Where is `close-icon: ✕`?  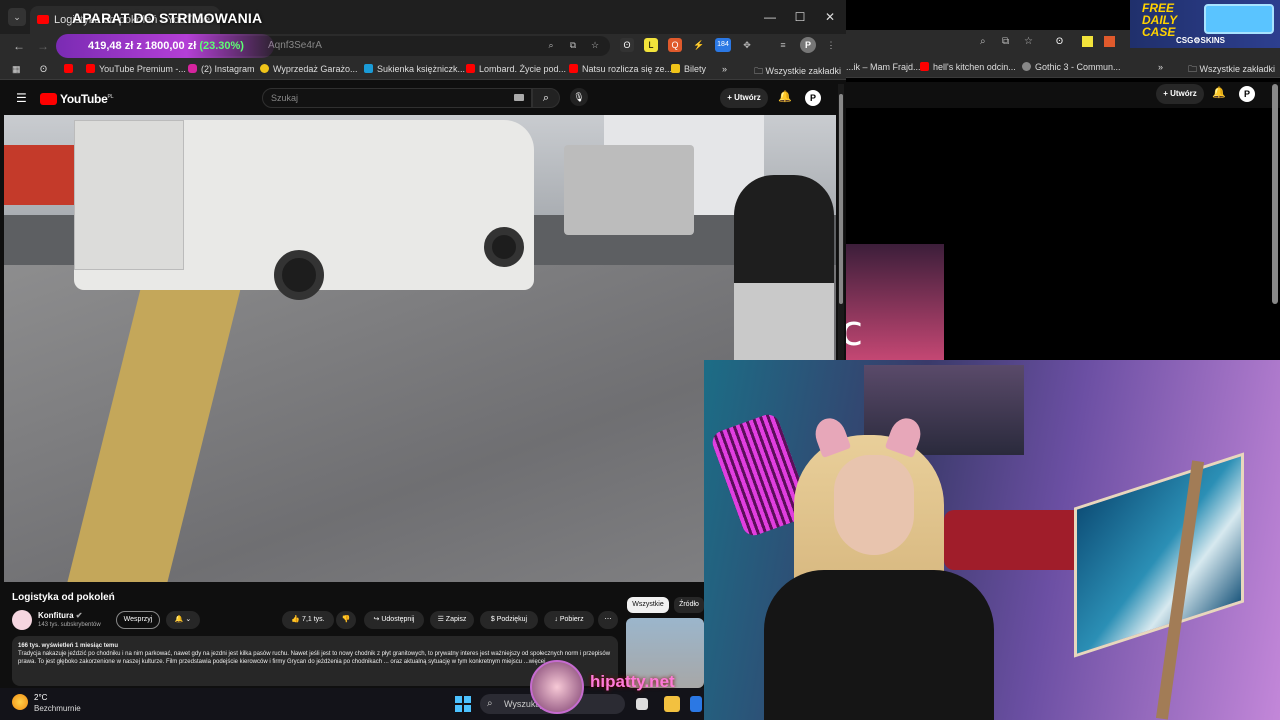 close-icon: ✕ is located at coordinates (830, 17).